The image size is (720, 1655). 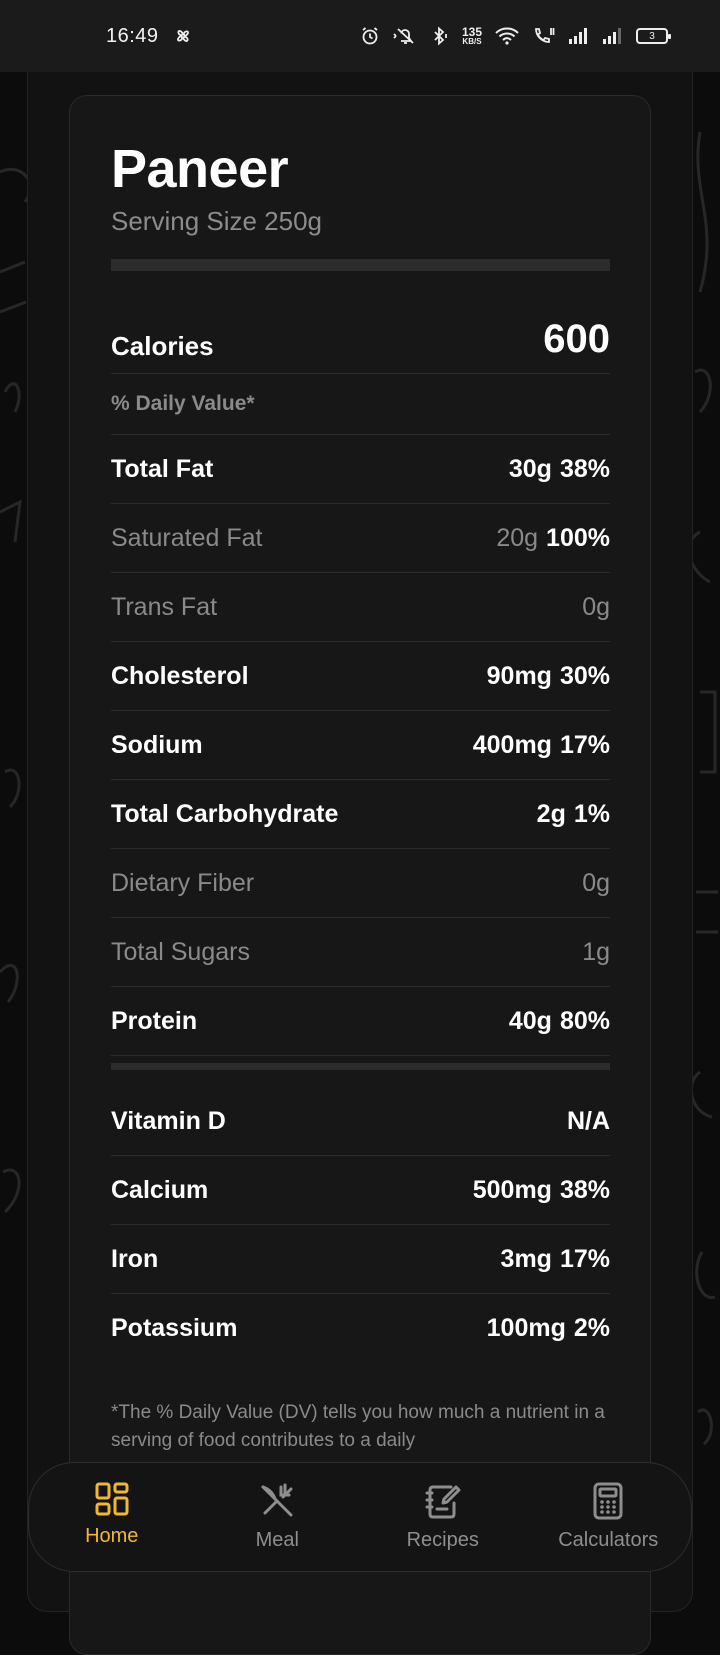 I want to click on calories-row: Calories 600, so click(x=360, y=340).